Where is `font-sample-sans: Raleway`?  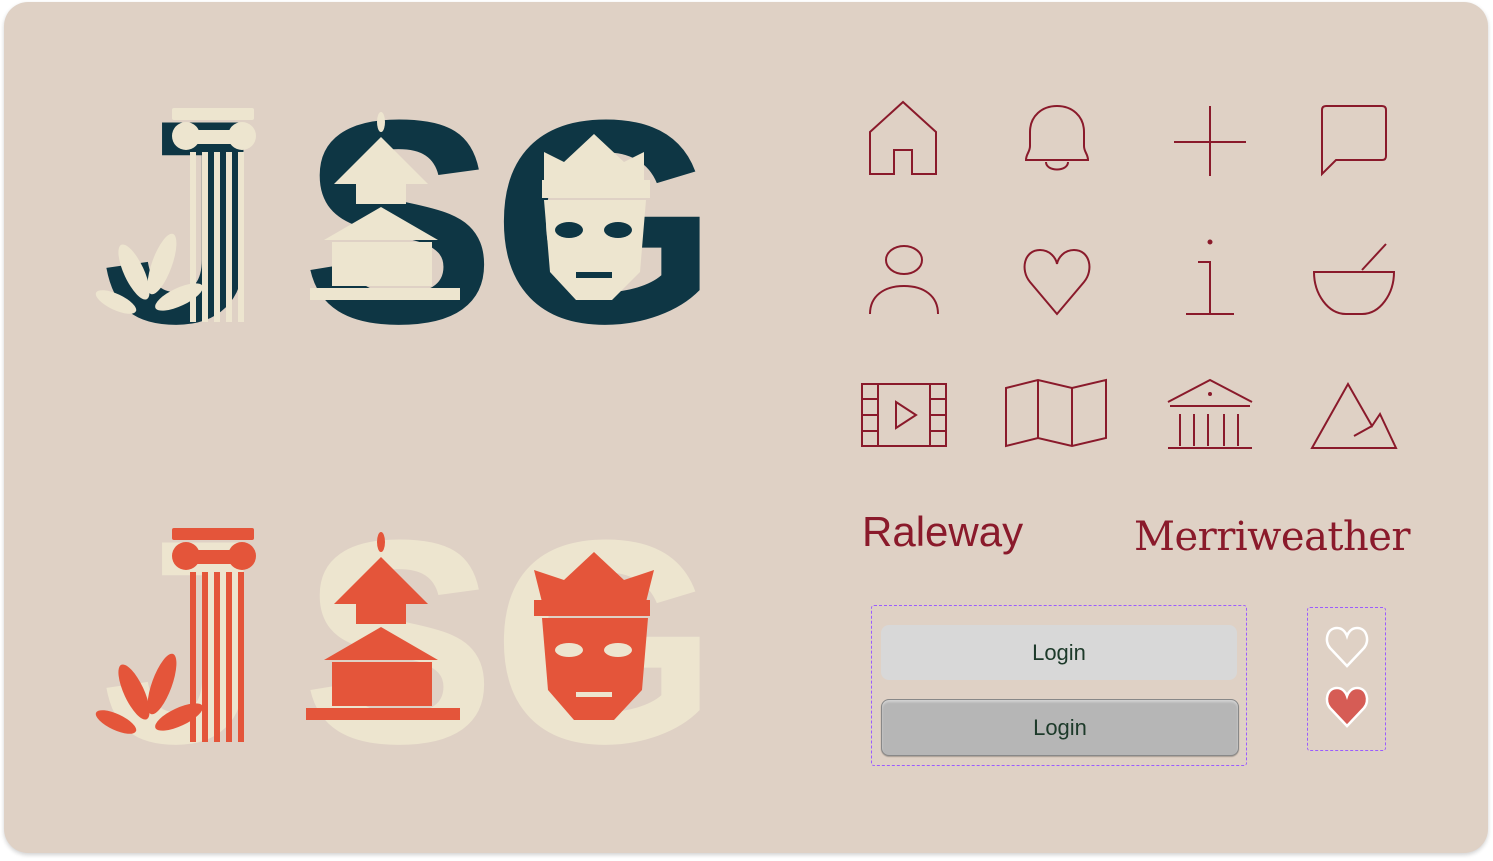
font-sample-sans: Raleway is located at coordinates (943, 531).